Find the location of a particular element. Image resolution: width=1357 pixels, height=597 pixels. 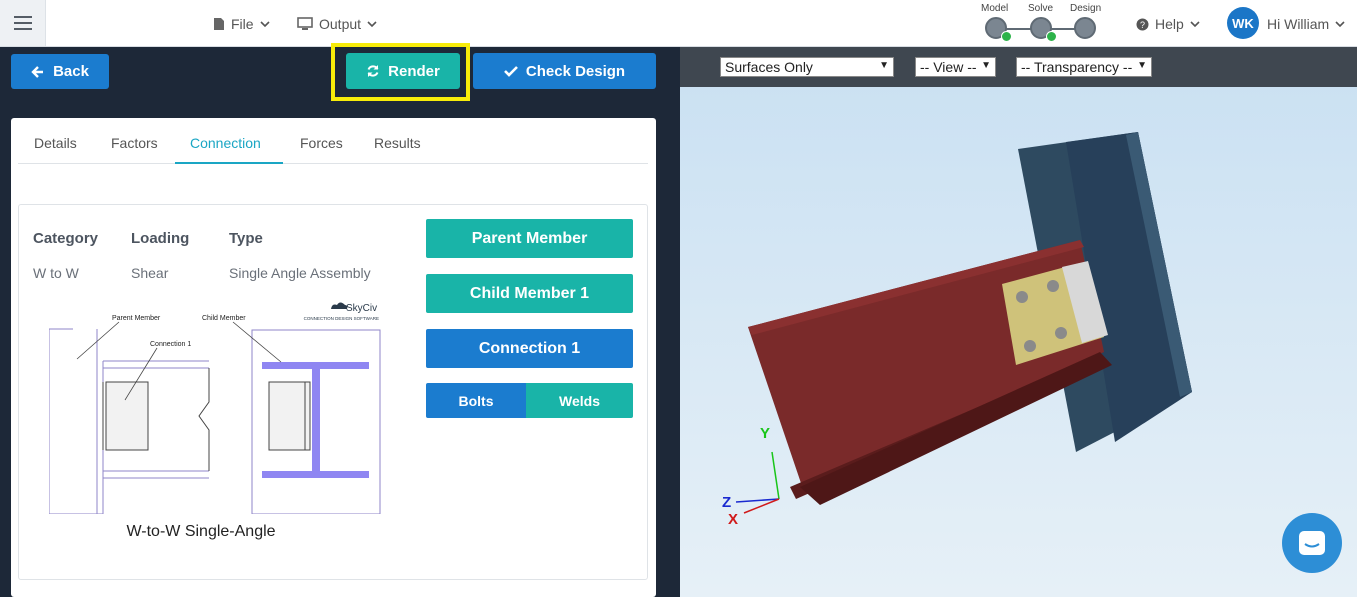

check-design-button: Check Design is located at coordinates (564, 71).